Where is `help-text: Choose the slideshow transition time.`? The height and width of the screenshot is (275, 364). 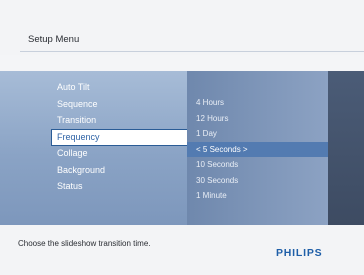
help-text: Choose the slideshow transition time. is located at coordinates (84, 243).